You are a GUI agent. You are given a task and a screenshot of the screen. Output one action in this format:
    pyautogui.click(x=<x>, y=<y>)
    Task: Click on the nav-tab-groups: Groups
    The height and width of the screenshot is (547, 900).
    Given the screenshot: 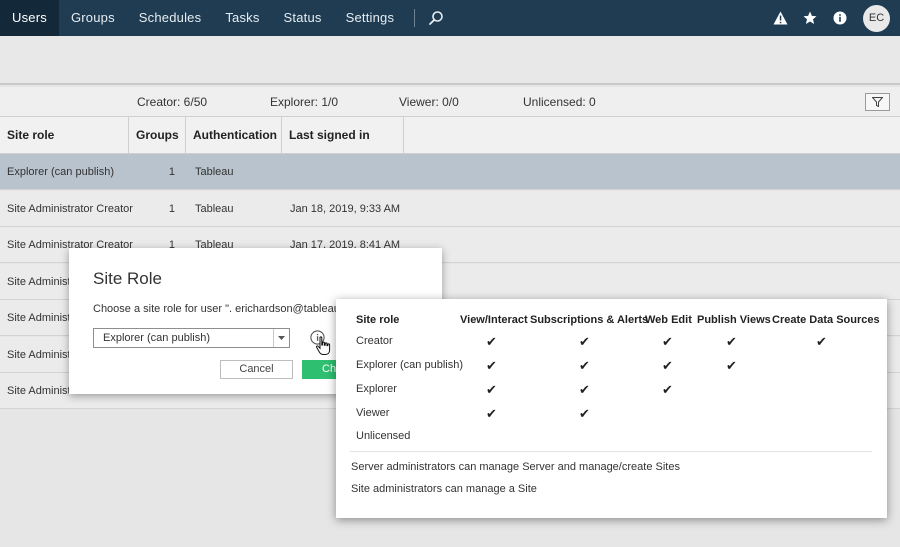 What is the action you would take?
    pyautogui.click(x=93, y=18)
    